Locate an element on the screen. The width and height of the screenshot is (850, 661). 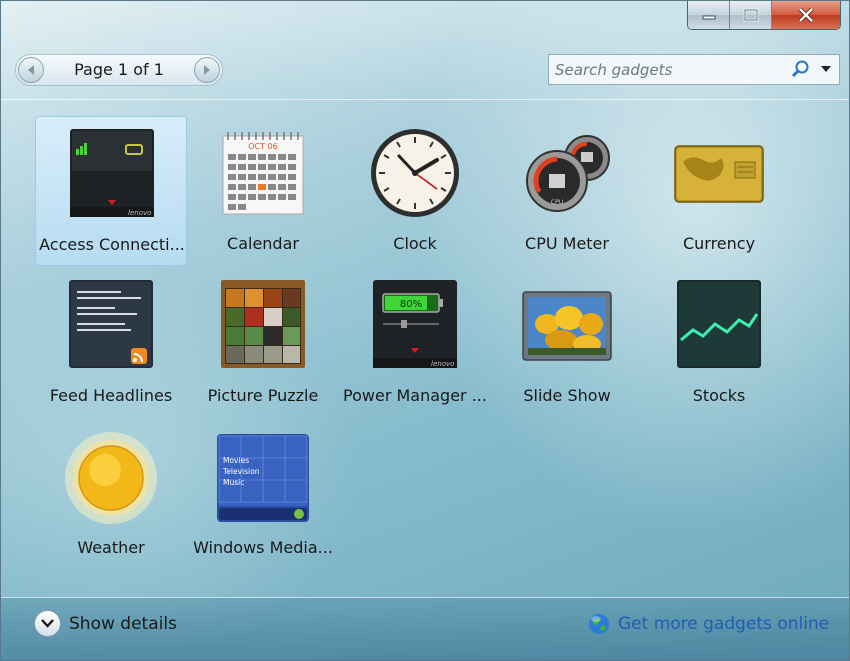
gadget-label: Slide Show is located at coordinates (567, 395).